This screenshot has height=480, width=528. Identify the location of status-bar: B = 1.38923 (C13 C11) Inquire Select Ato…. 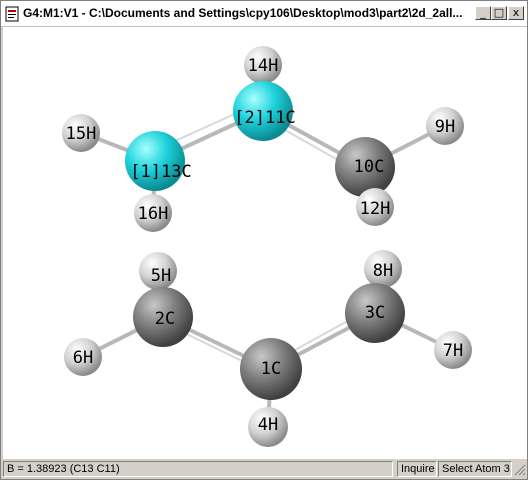
(264, 469).